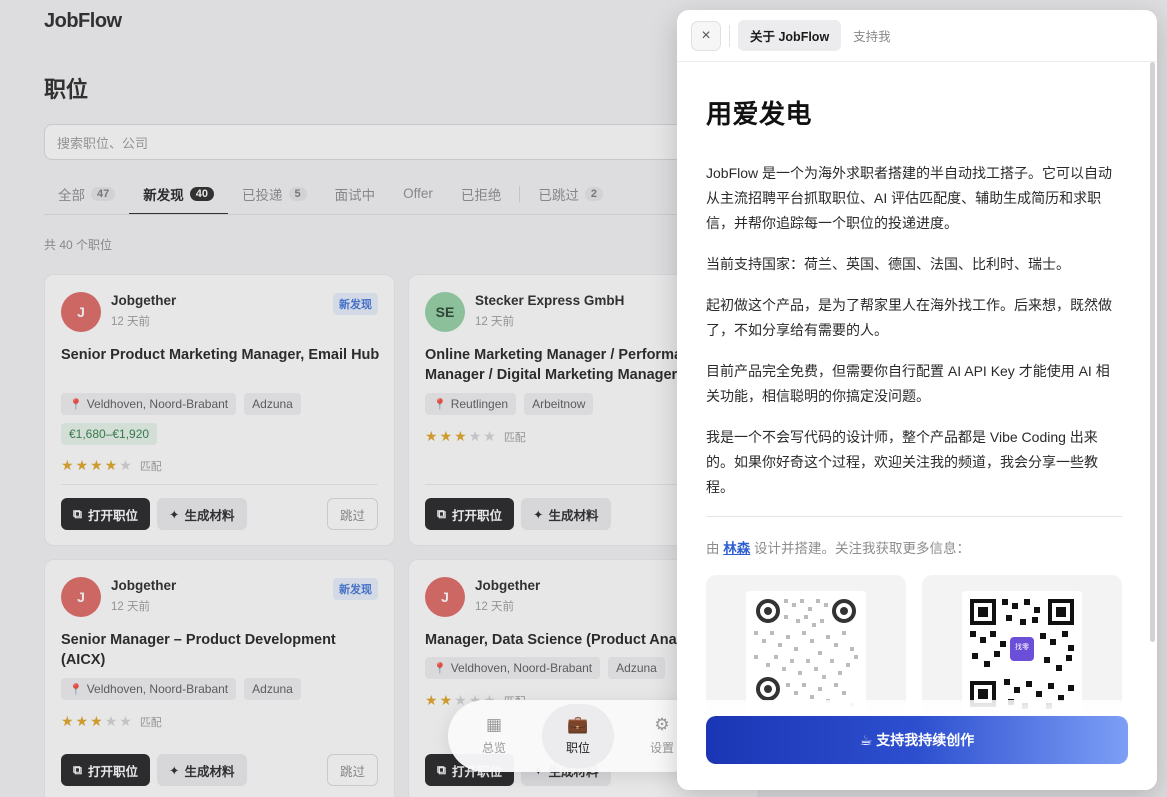 This screenshot has width=1167, height=797. I want to click on nav-label: 总览, so click(493, 748).